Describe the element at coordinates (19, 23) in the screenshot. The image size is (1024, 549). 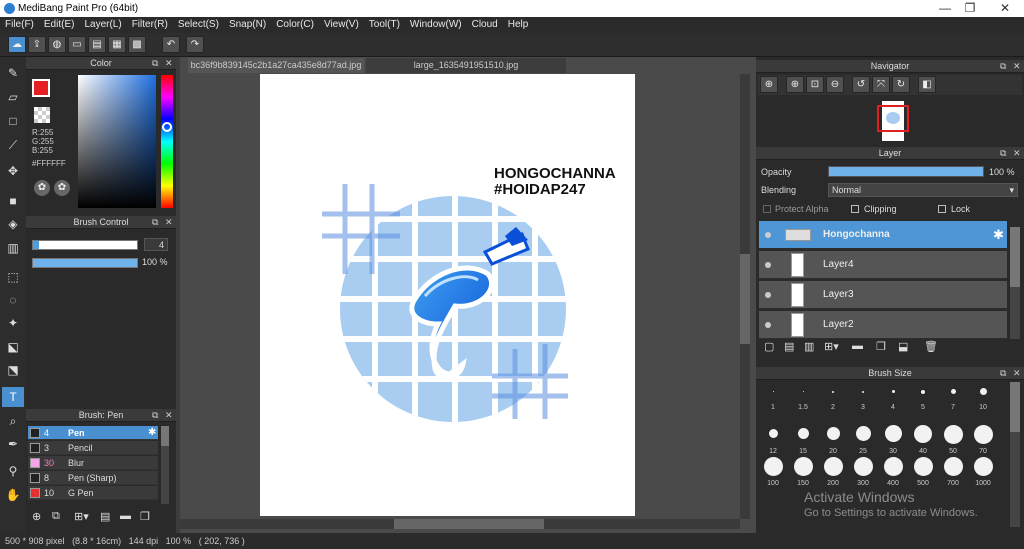
I see `menu-file: File(F)` at that location.